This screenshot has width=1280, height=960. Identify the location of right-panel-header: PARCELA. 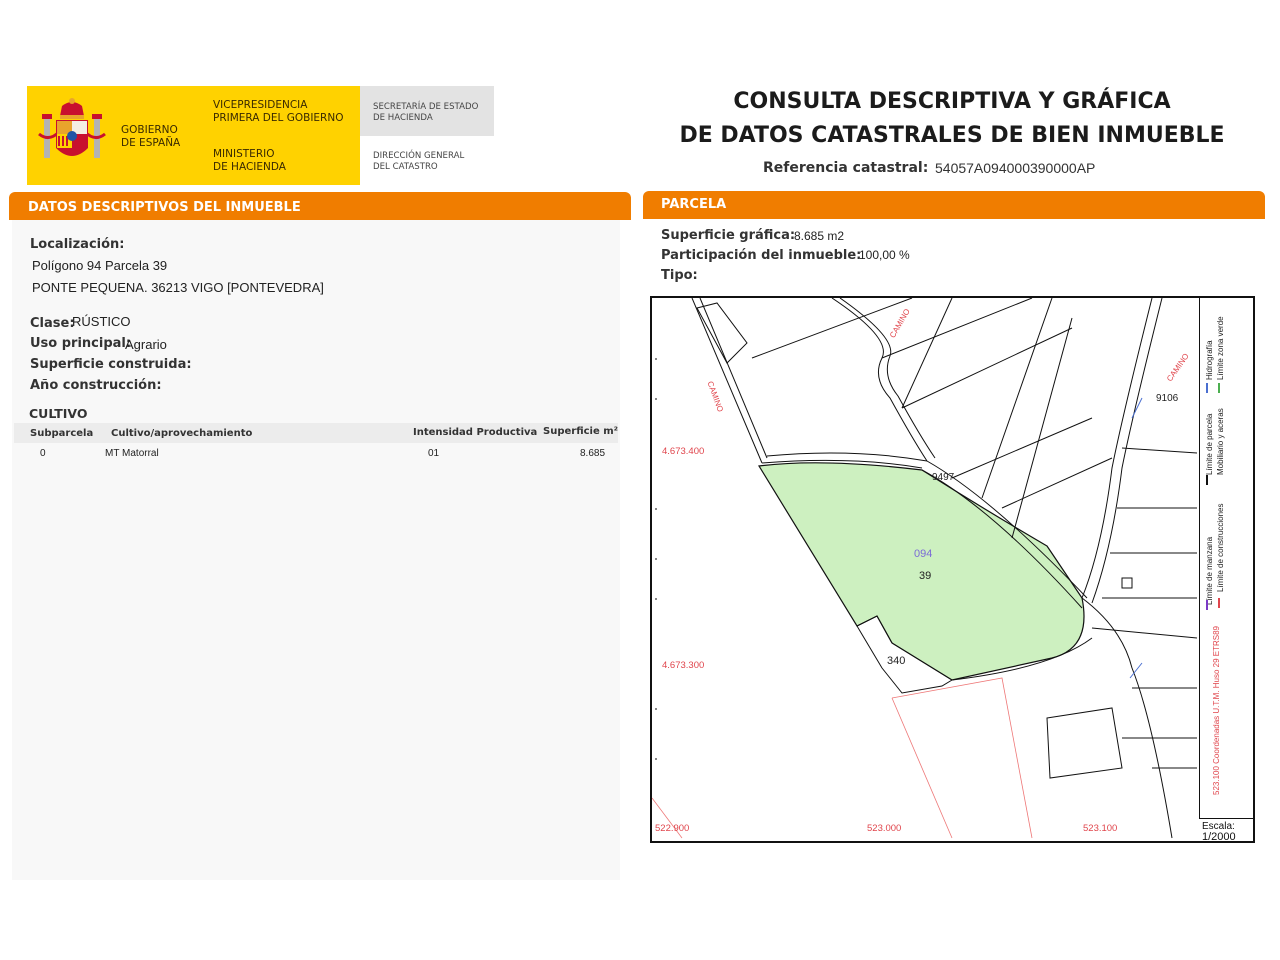
(954, 205).